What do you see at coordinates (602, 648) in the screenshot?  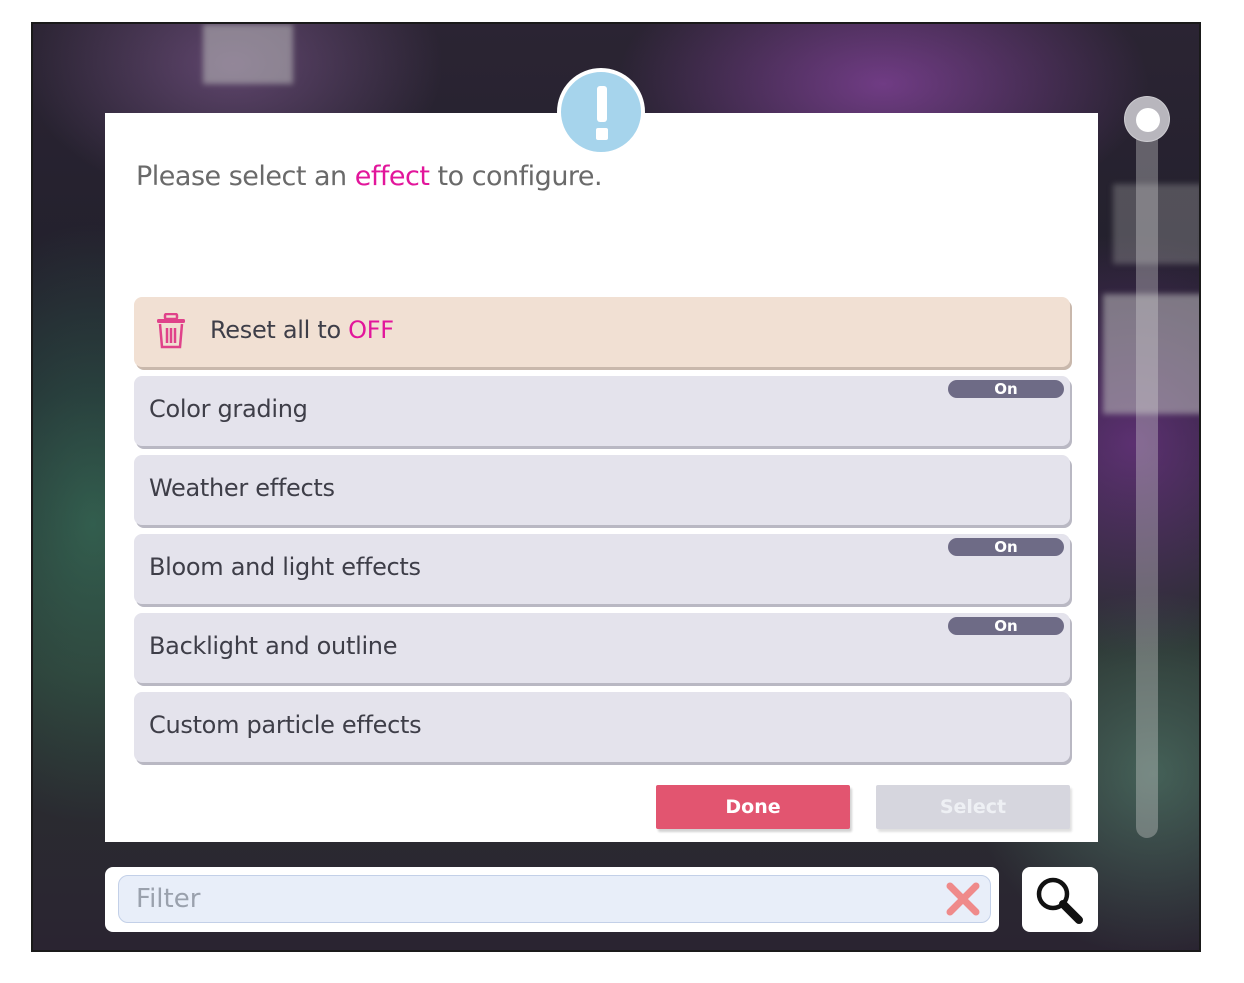 I see `effect-item-backlight-and-outline: Backlight and outline On` at bounding box center [602, 648].